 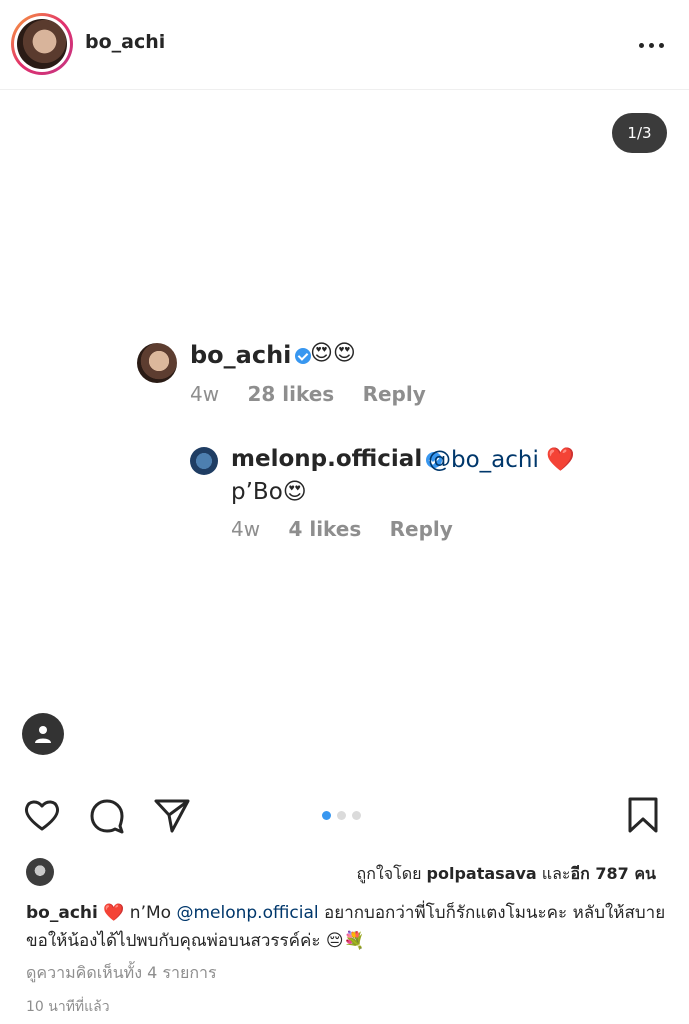 I want to click on reply-likes: 4 likes, so click(x=325, y=529).